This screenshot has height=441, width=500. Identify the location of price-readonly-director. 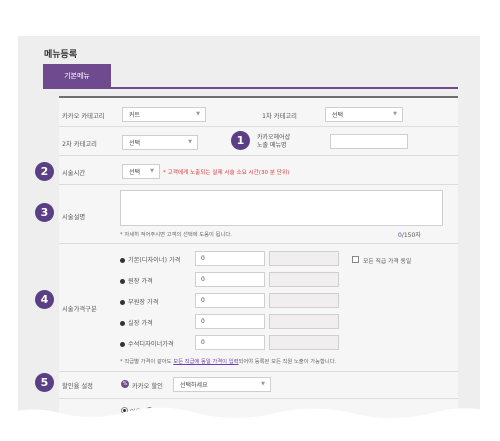
(304, 279).